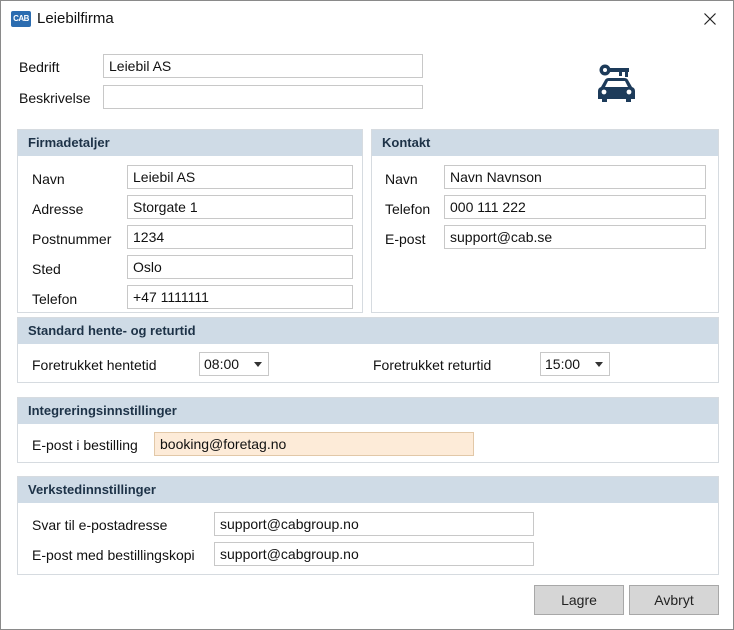 The width and height of the screenshot is (734, 630). I want to click on kontakt-section: Kontakt, so click(545, 221).